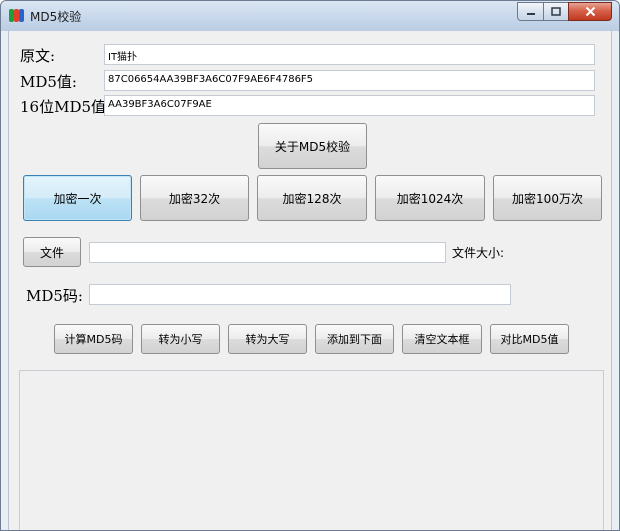 The width and height of the screenshot is (620, 531). I want to click on about-md5-button: 关于MD5校验, so click(312, 146).